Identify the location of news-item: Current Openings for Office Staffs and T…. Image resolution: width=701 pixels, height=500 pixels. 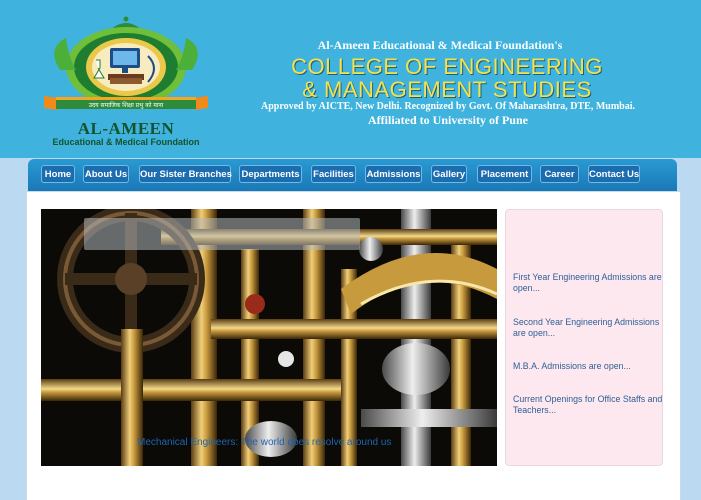
(593, 405).